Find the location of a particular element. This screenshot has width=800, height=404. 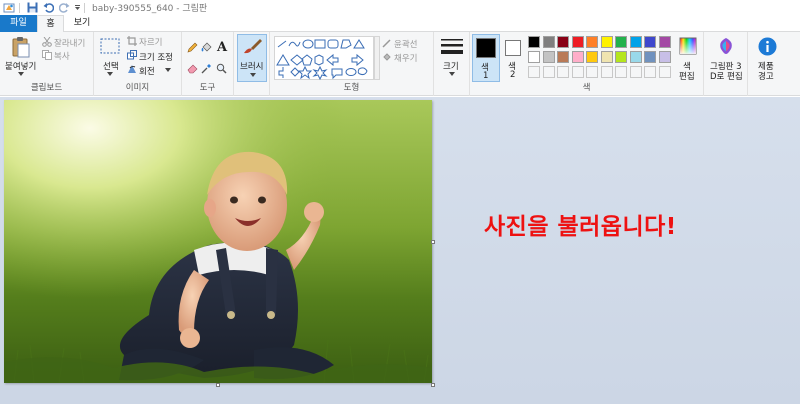

color1-button: 색 1 is located at coordinates (486, 58).